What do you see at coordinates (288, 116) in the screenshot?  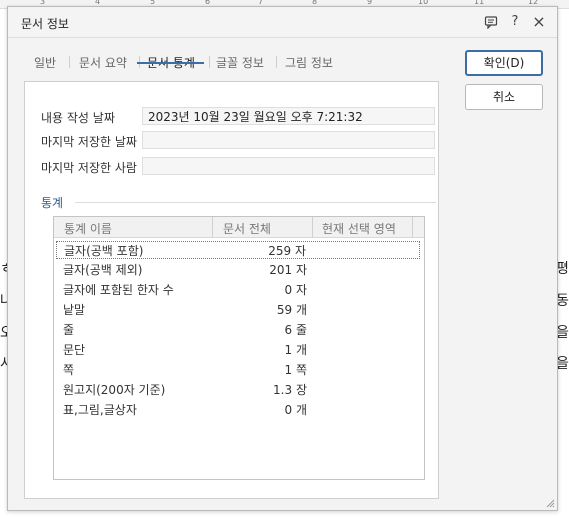 I see `created-date-field: 2023년 10월 23일 월요일 오후 7:21:32` at bounding box center [288, 116].